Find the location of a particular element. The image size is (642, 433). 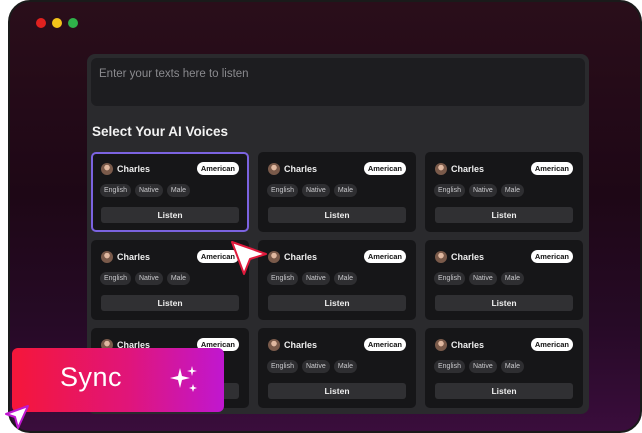

close-window-dot is located at coordinates (41, 23).